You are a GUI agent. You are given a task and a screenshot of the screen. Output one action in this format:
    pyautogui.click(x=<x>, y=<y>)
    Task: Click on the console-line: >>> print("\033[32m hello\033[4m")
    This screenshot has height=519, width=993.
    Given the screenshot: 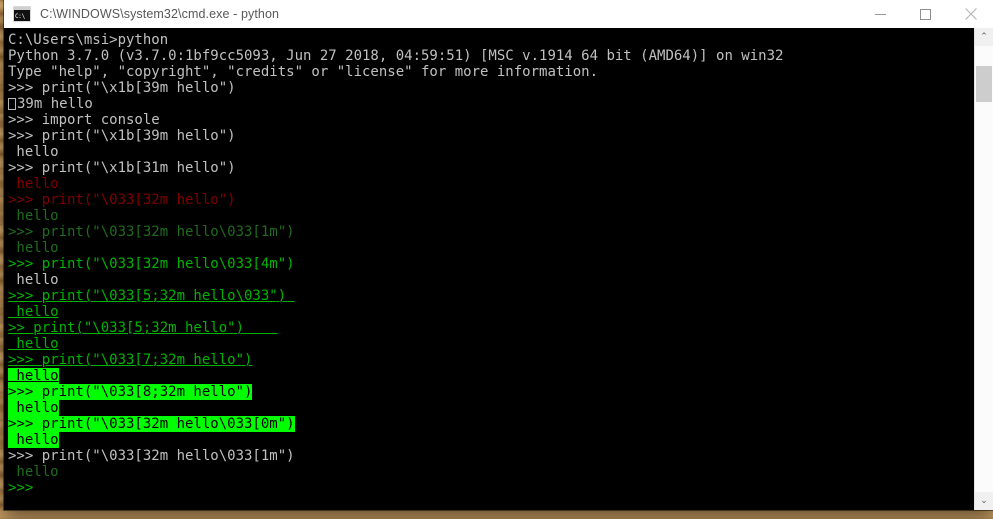 What is the action you would take?
    pyautogui.click(x=491, y=264)
    